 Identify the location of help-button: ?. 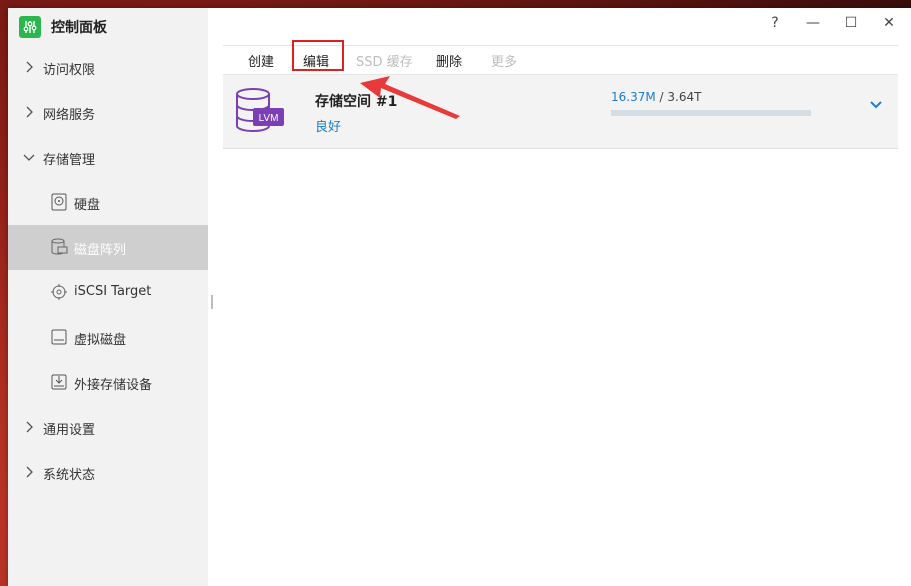
(775, 23).